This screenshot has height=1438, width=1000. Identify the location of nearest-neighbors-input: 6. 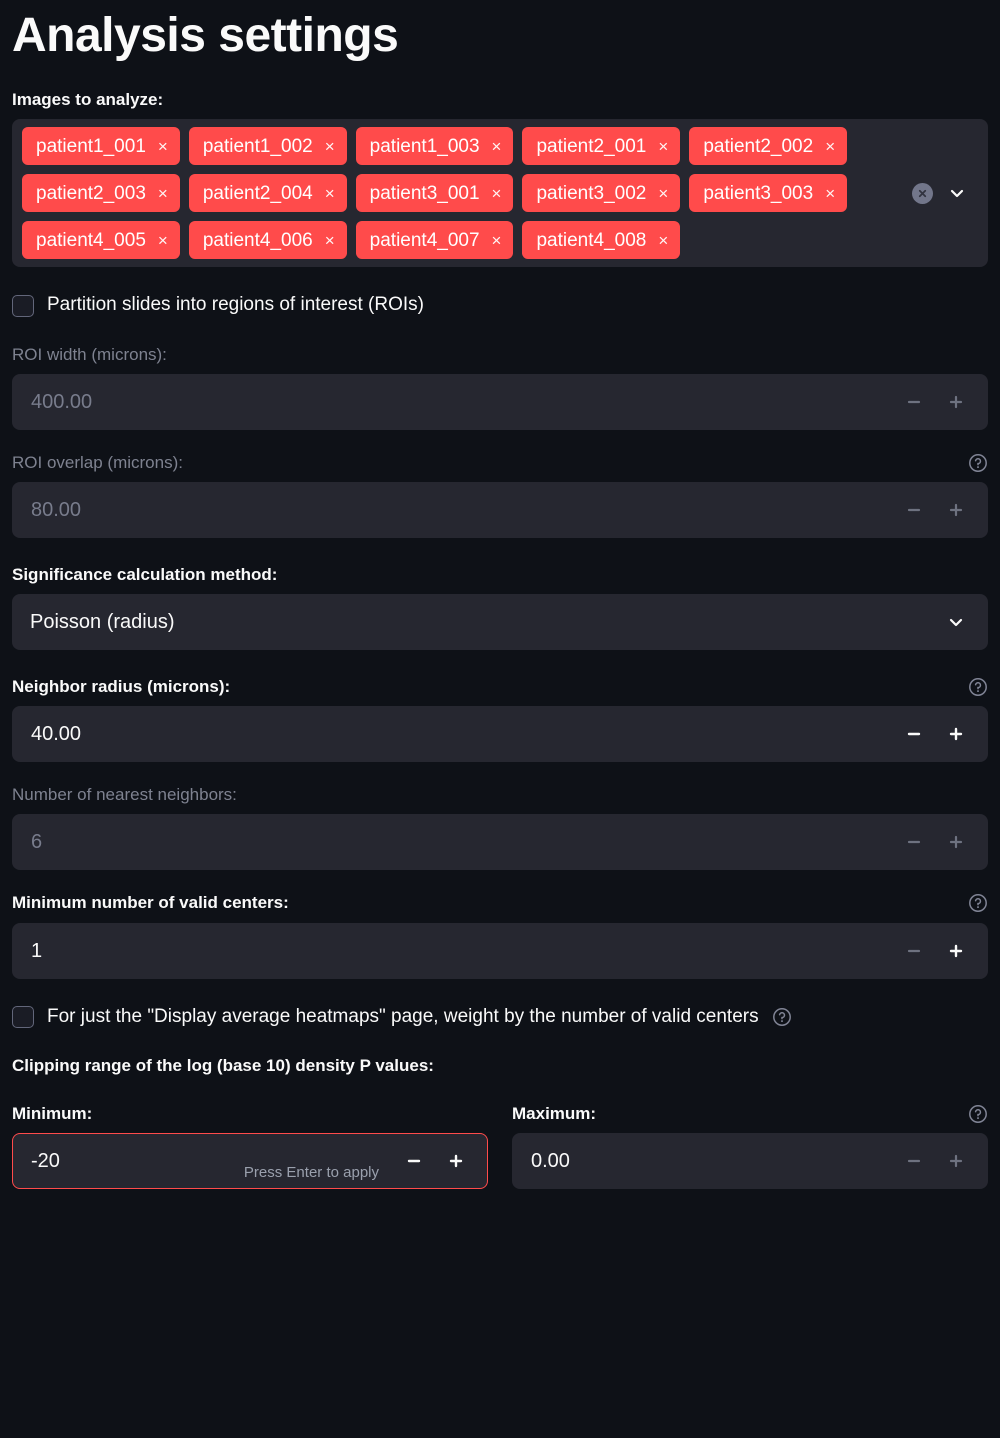
(500, 842).